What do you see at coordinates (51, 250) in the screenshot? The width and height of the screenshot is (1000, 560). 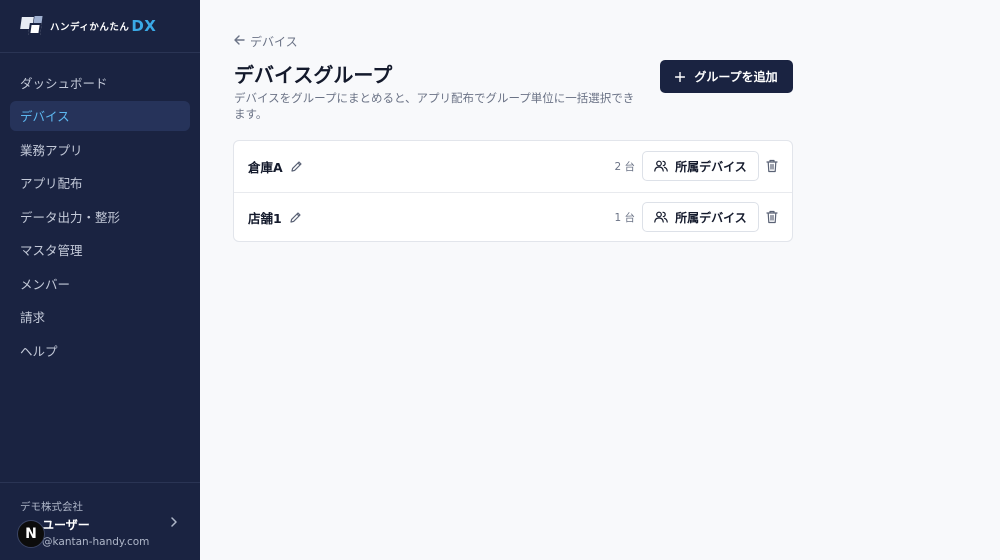 I see `sidebar-item-label: マスタ管理` at bounding box center [51, 250].